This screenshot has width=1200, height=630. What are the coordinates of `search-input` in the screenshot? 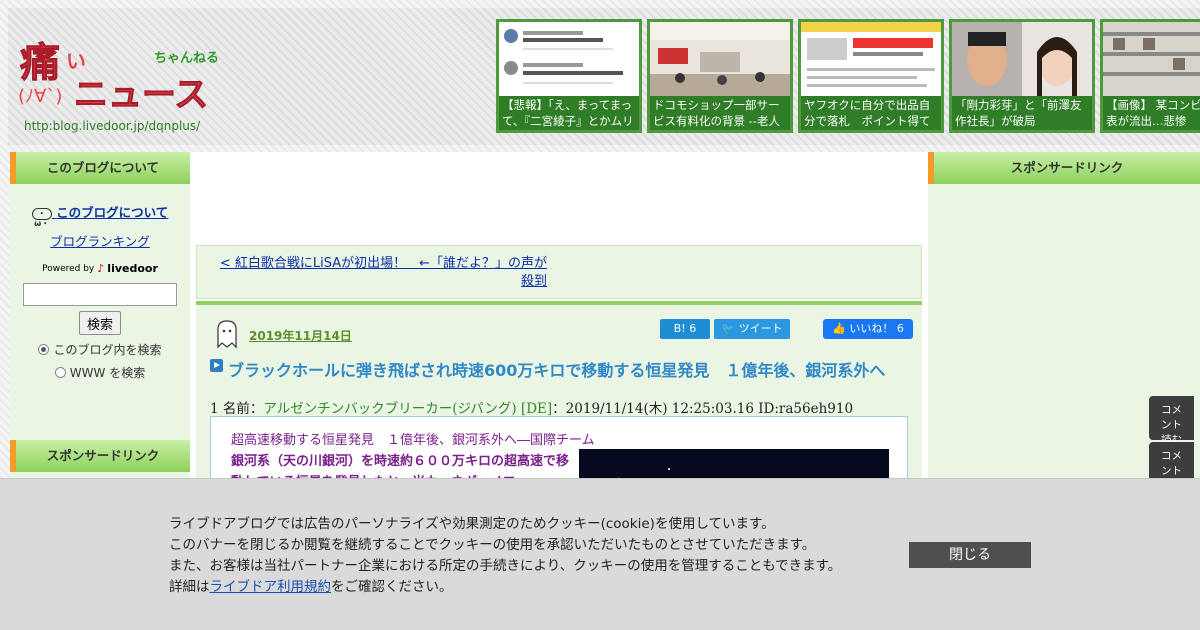 It's located at (100, 294).